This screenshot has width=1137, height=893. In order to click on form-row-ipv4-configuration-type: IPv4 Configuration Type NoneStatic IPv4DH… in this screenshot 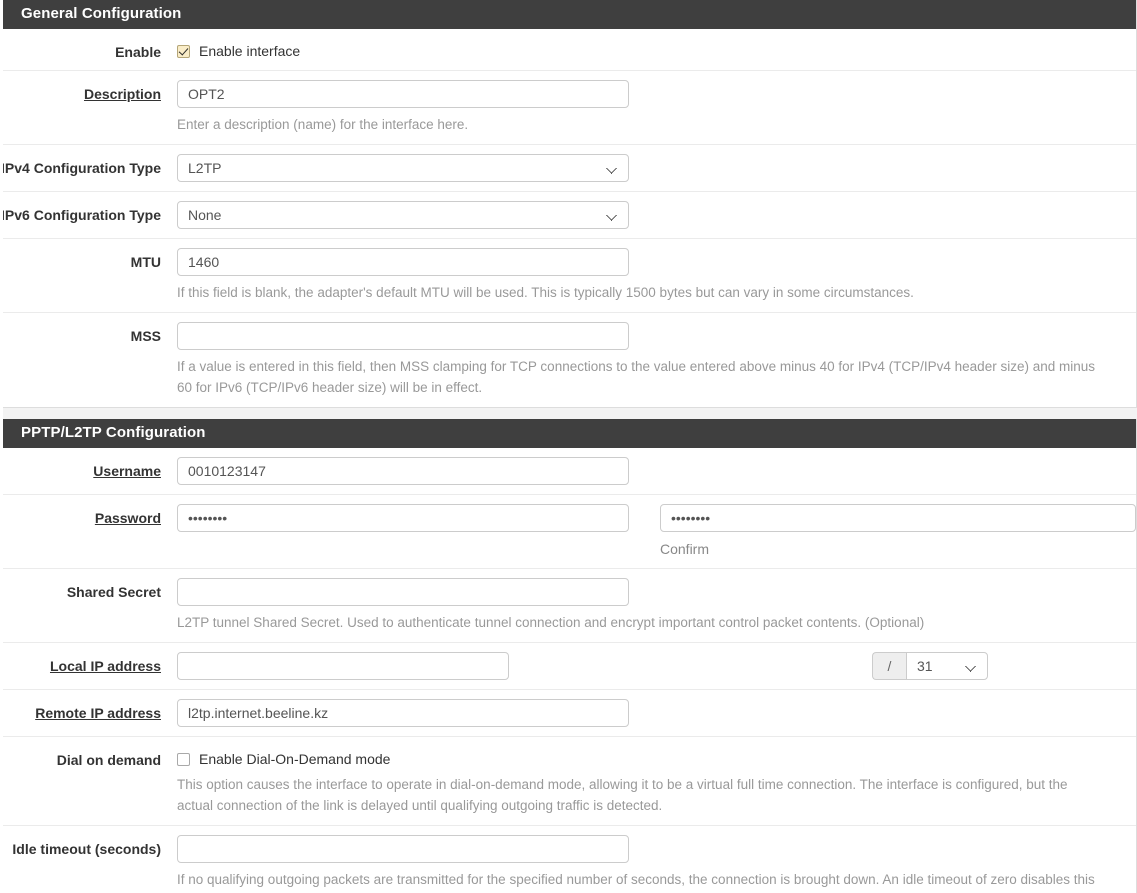, I will do `click(568, 168)`.